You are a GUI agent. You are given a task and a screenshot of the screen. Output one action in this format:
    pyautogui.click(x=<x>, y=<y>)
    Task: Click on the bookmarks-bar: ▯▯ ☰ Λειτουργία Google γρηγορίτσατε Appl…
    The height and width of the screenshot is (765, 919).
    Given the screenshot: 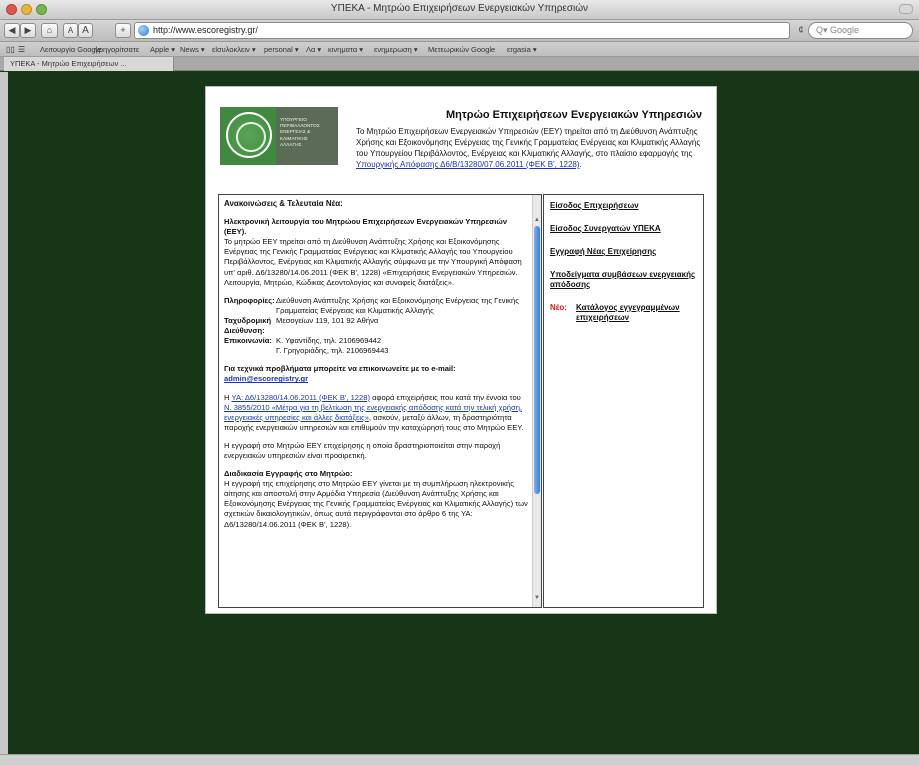 What is the action you would take?
    pyautogui.click(x=459, y=49)
    